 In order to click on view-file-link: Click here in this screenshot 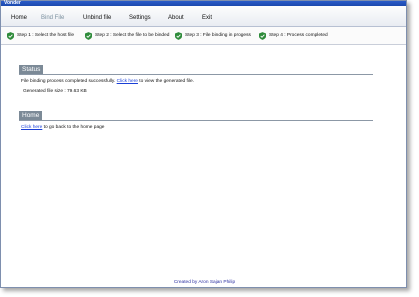, I will do `click(127, 81)`.